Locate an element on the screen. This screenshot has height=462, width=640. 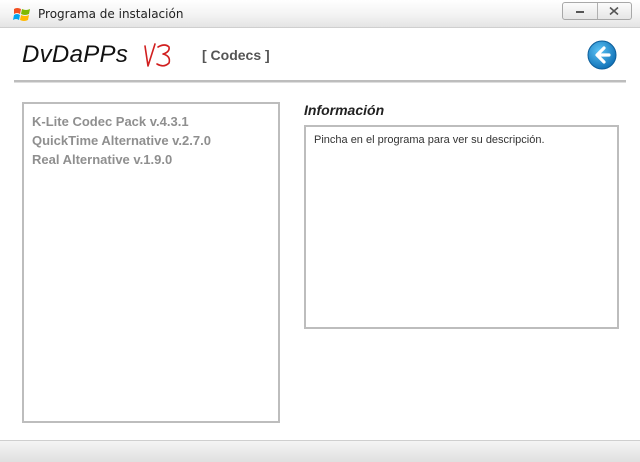
minimize-icon is located at coordinates (579, 12).